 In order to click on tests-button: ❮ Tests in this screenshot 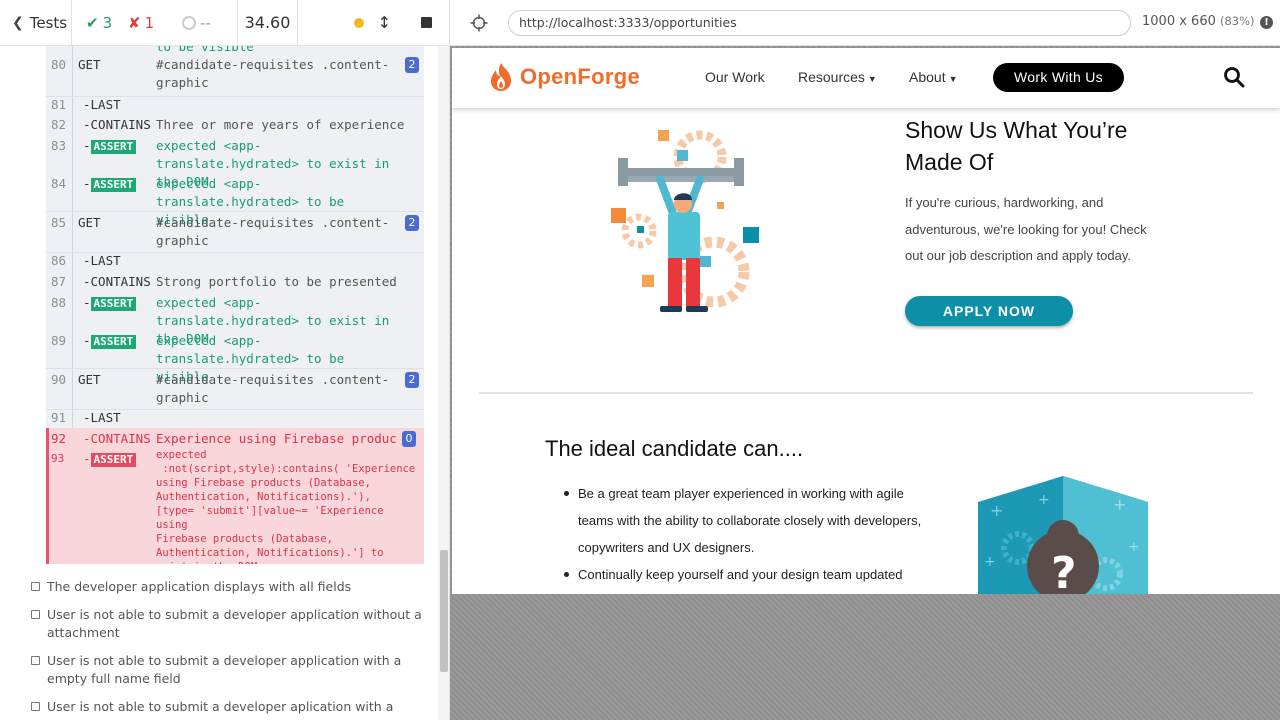, I will do `click(36, 23)`.